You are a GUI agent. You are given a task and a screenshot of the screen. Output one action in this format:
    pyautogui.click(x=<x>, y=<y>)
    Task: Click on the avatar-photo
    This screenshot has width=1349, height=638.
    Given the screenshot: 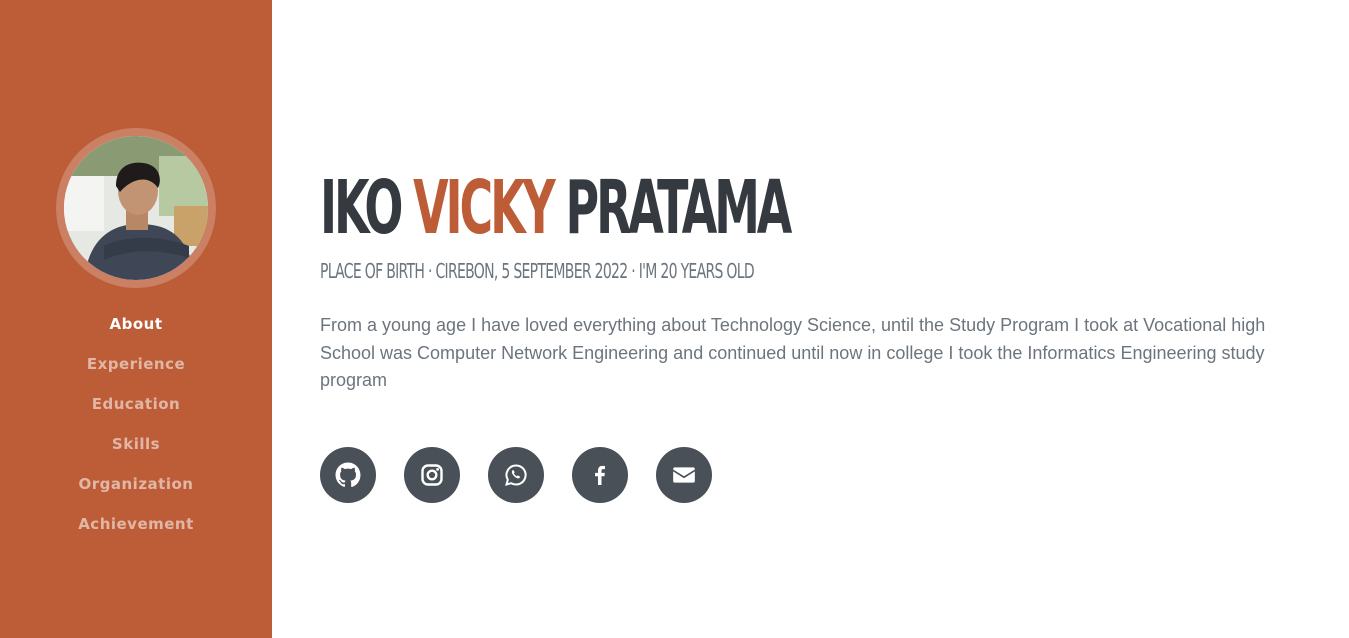 What is the action you would take?
    pyautogui.click(x=136, y=208)
    